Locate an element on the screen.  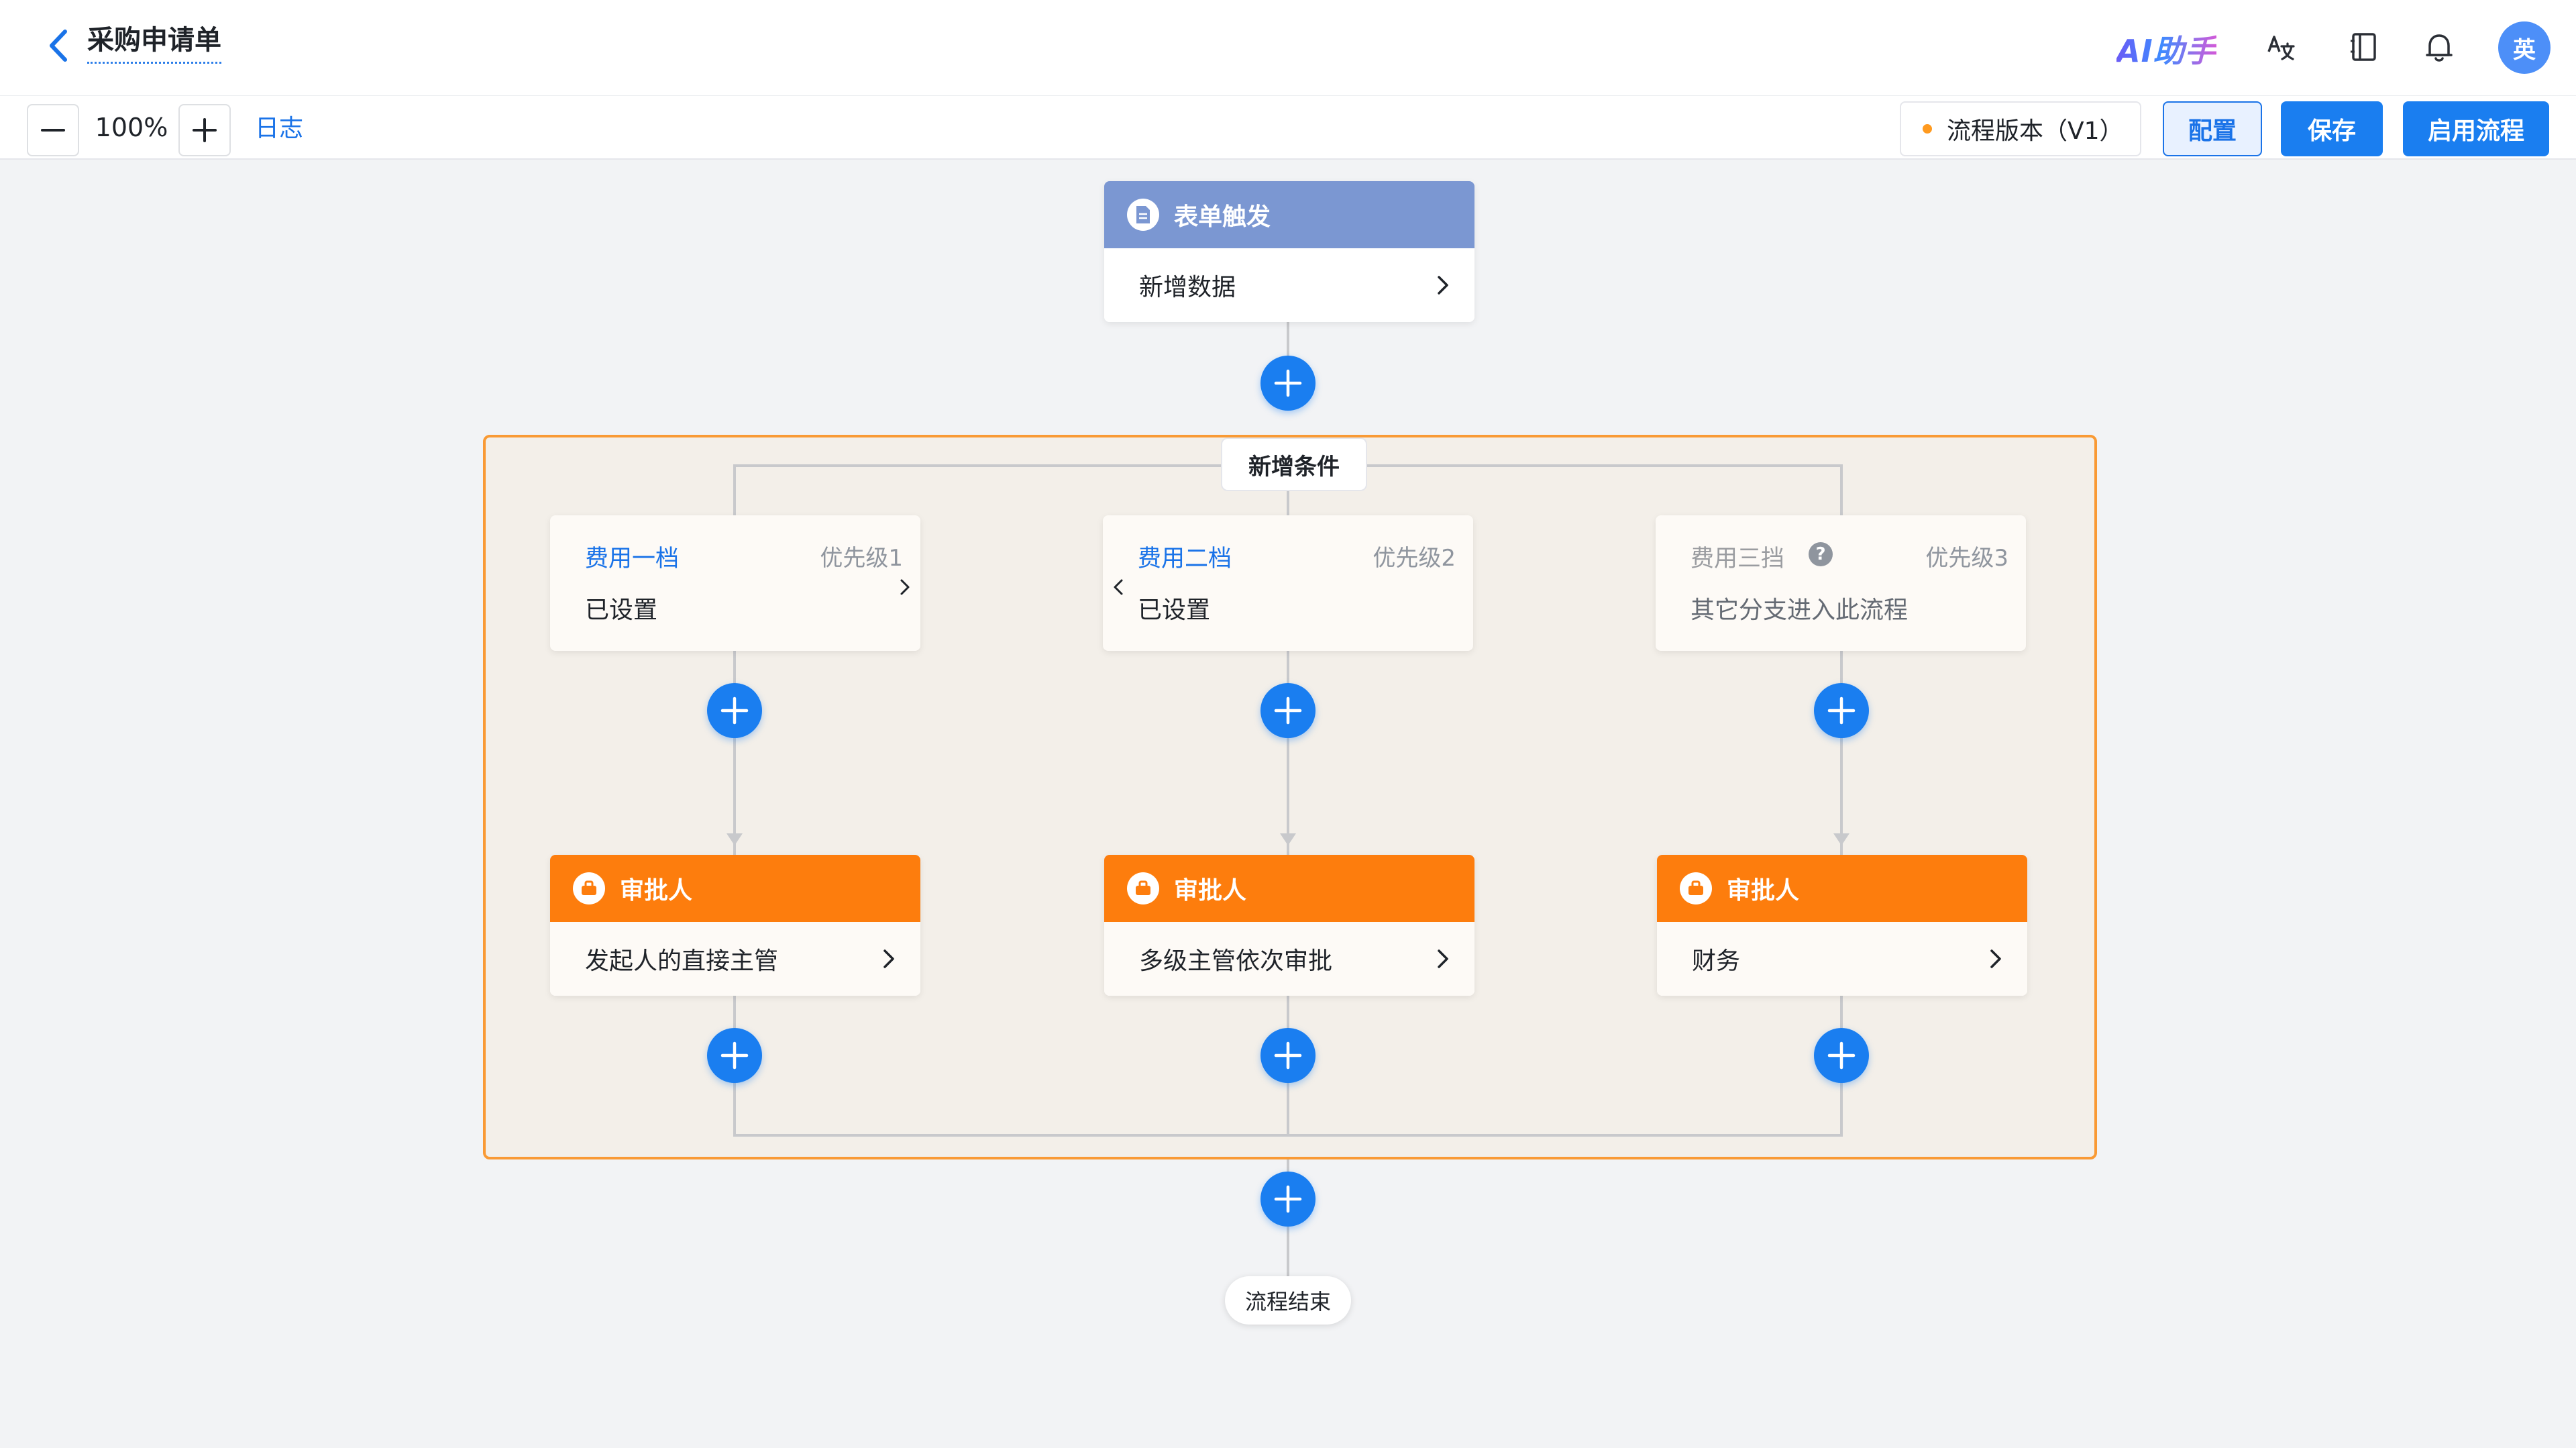
notebook-button is located at coordinates (2364, 47).